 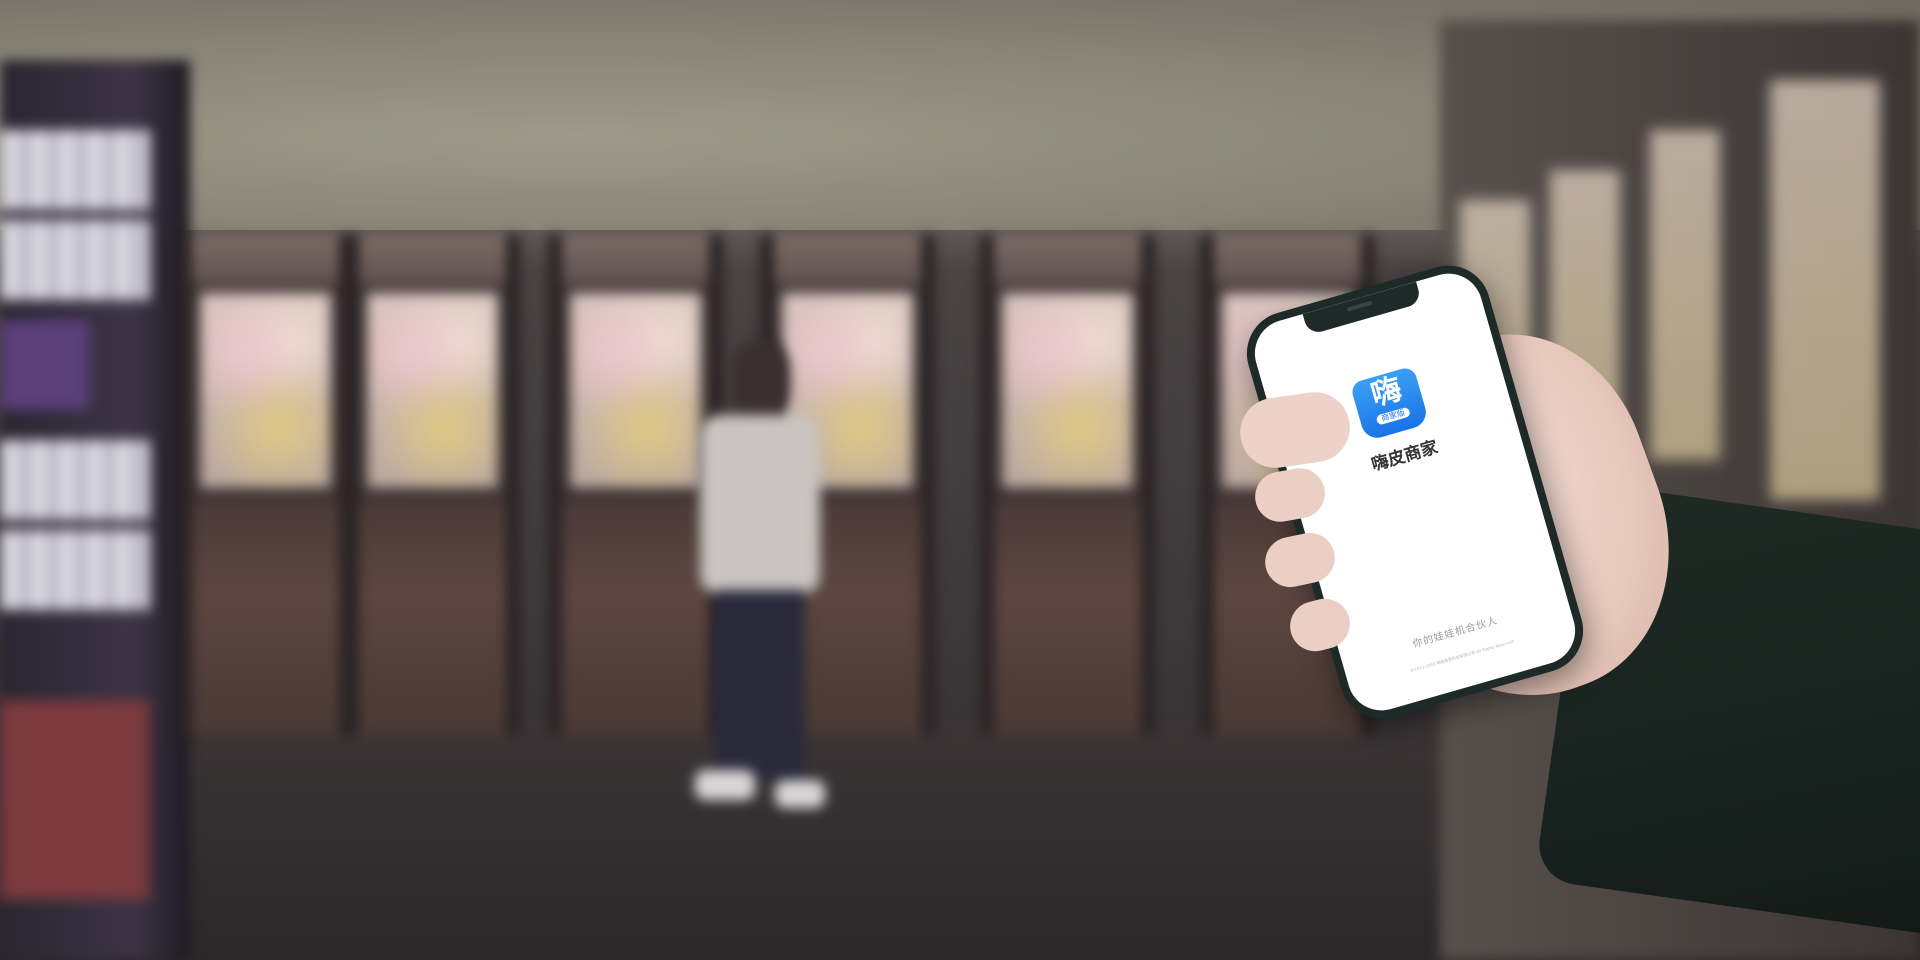 I want to click on speaker-icon, so click(x=1359, y=306).